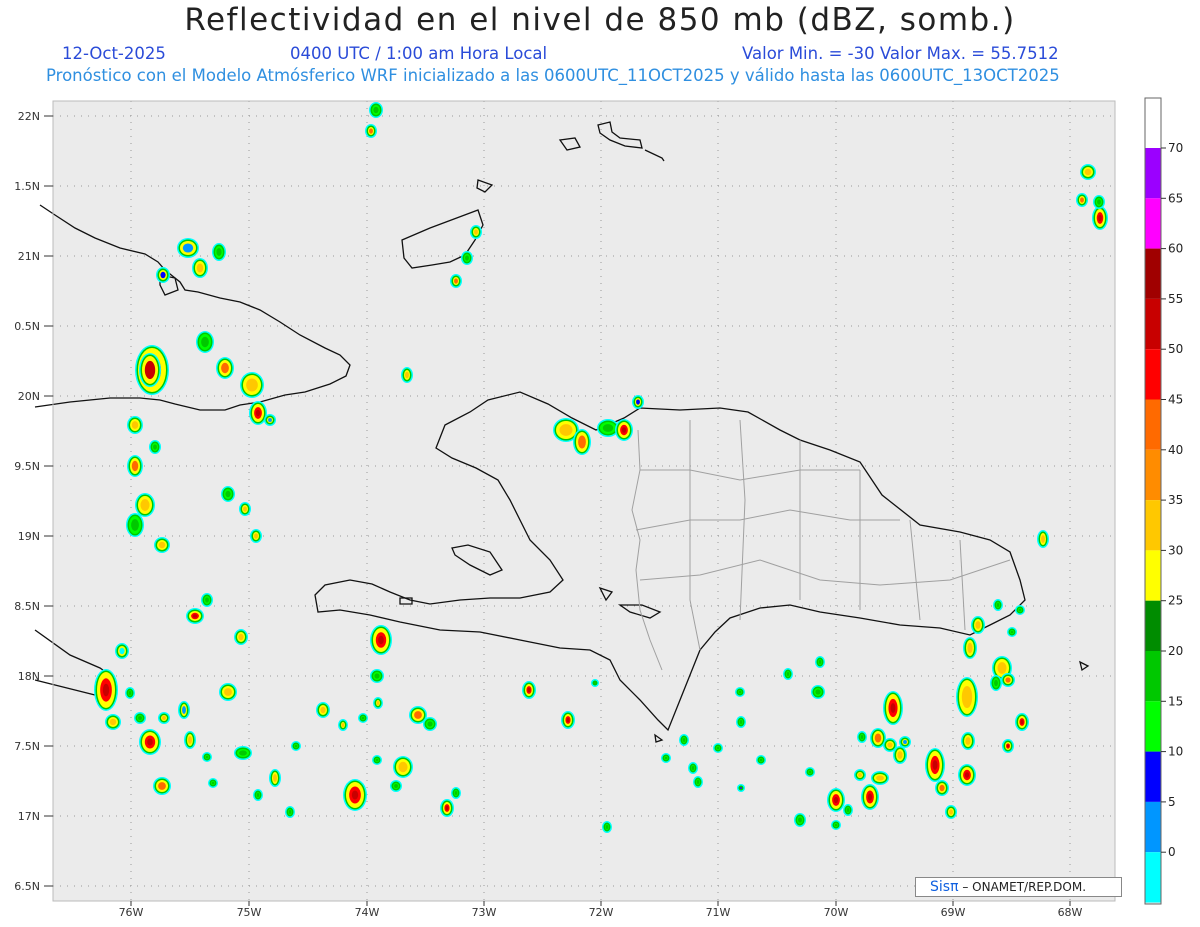 The image size is (1200, 927). Describe the element at coordinates (1175, 249) in the screenshot. I see `colorbar-label: 60` at that location.